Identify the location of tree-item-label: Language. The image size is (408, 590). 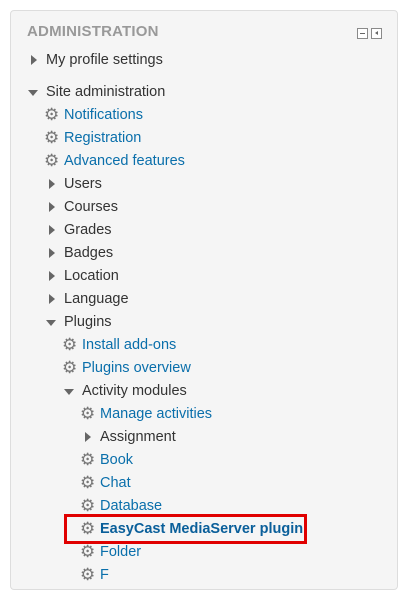
(96, 299).